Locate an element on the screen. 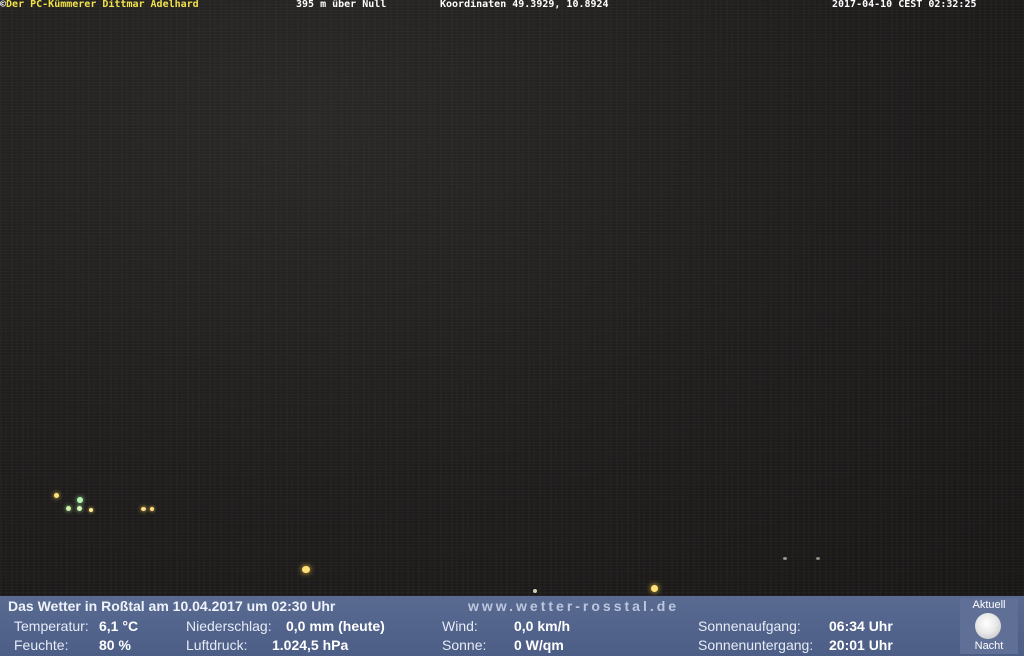 Image resolution: width=1024 pixels, height=656 pixels. author-label: © Der PC-Kümmerer Dittmar Adelhard is located at coordinates (99, 5).